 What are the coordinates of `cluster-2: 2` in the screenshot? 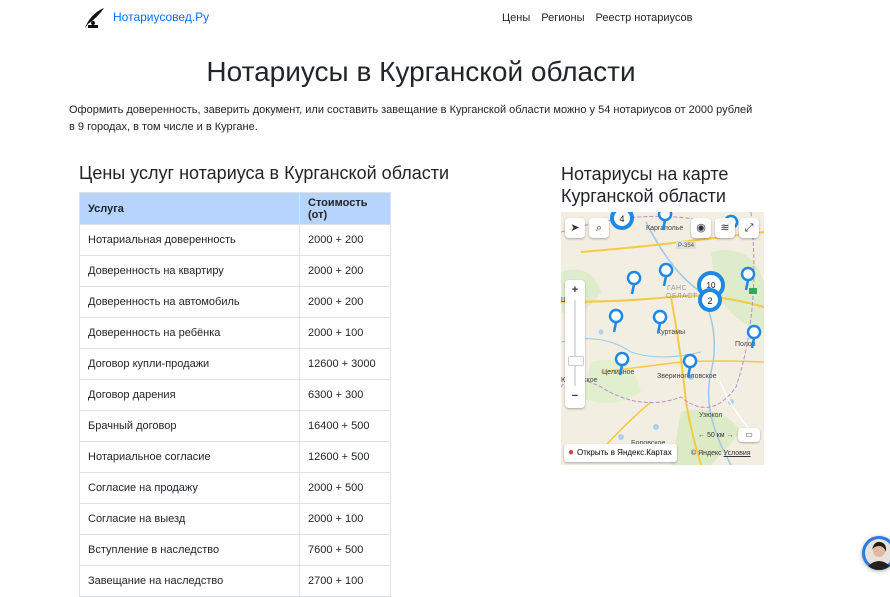 It's located at (710, 300).